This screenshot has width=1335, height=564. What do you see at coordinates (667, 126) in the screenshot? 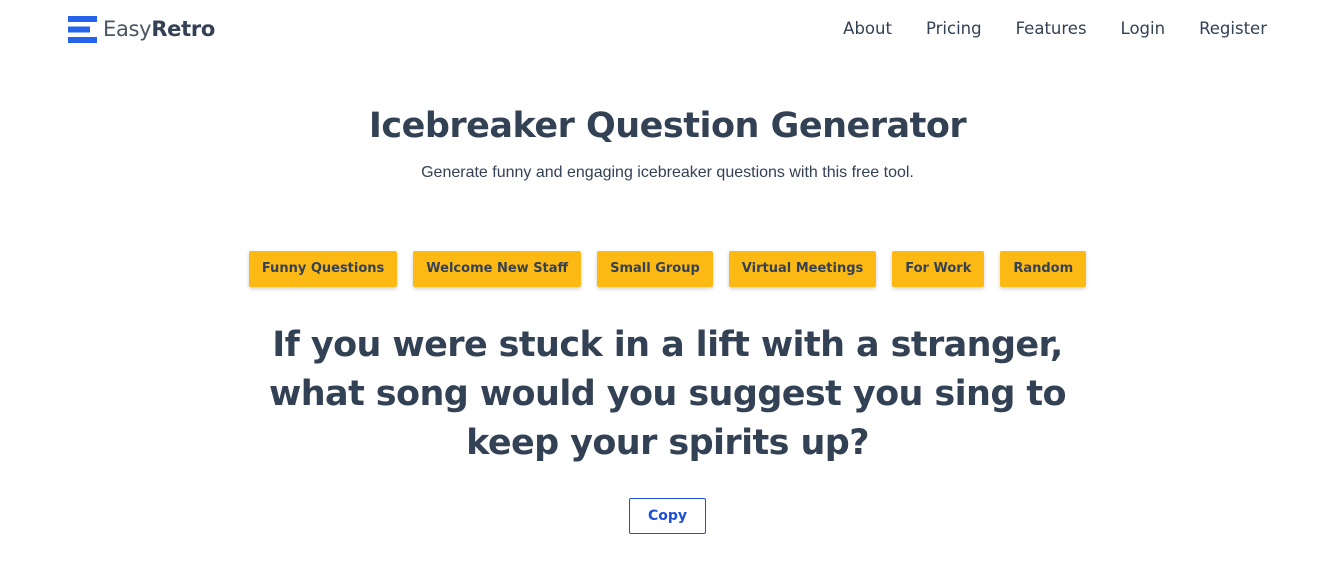
I see `page-title: Icebreaker Question Generator` at bounding box center [667, 126].